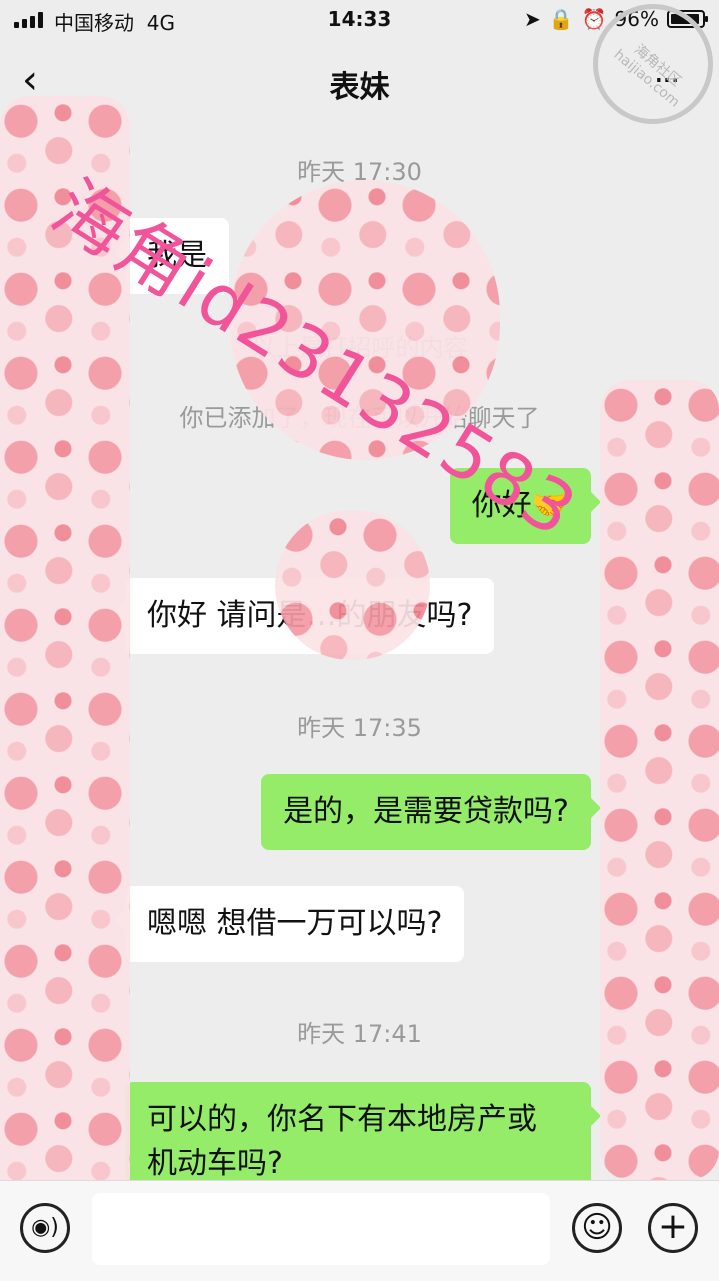 The width and height of the screenshot is (719, 1281). Describe the element at coordinates (561, 19) in the screenshot. I see `orientation-lock-icon: 🔒` at that location.